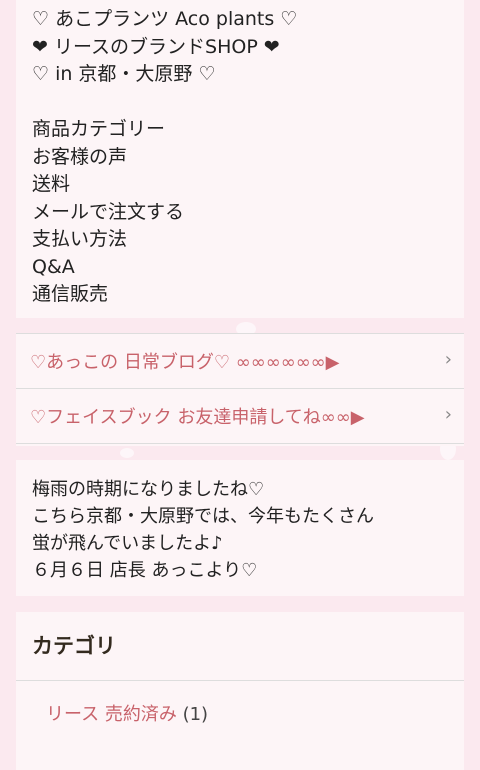  I want to click on category-item: リース 売約済み (1), so click(127, 713).